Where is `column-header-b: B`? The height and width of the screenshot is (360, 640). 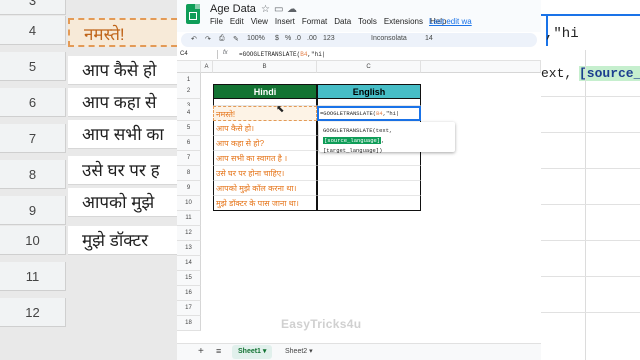
column-header-b: B is located at coordinates (265, 67).